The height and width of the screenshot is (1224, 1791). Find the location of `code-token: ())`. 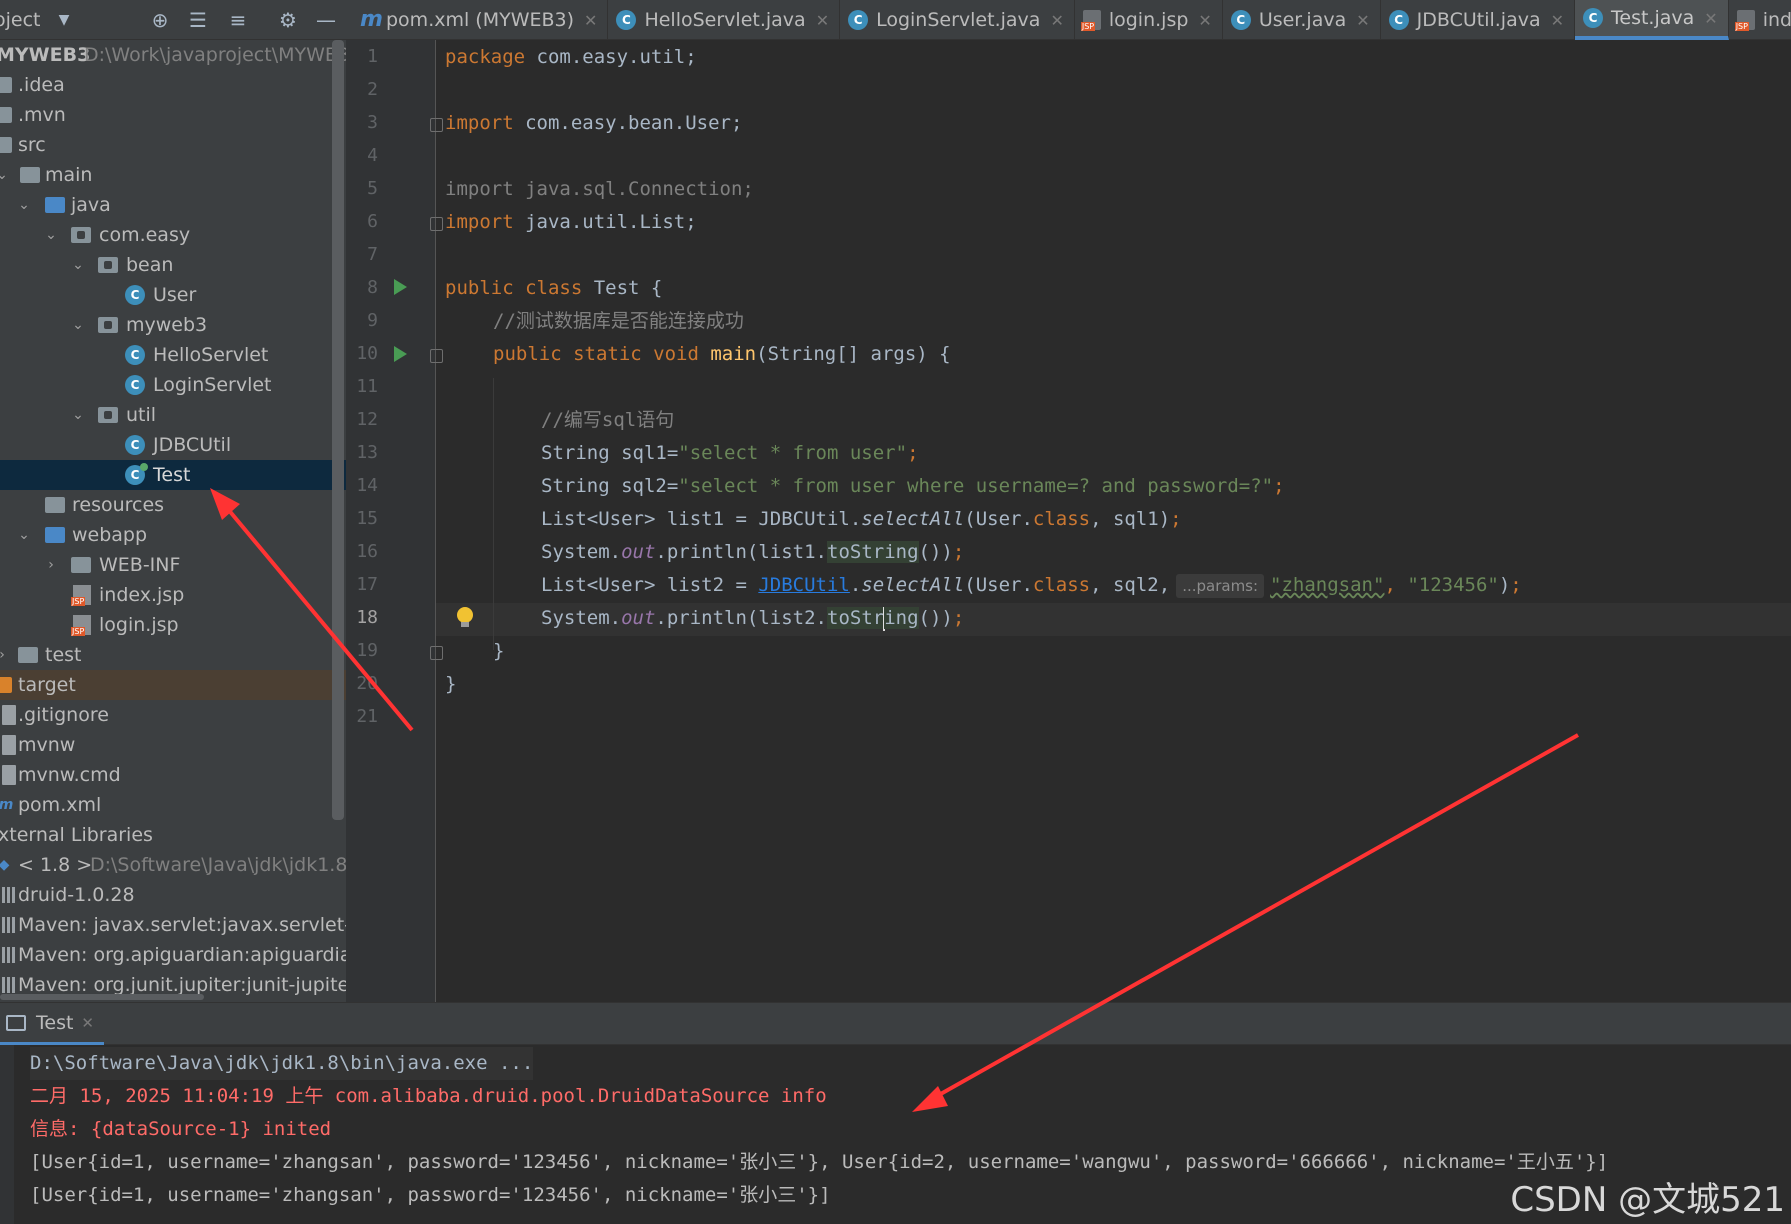

code-token: ()) is located at coordinates (935, 552).